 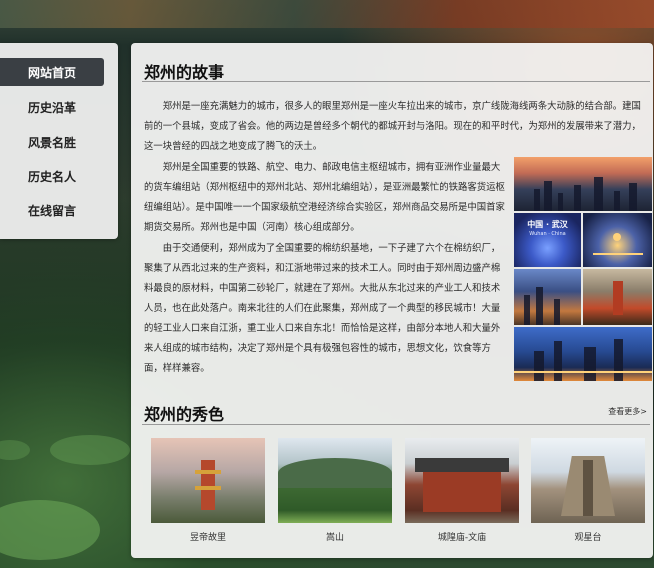 What do you see at coordinates (547, 297) in the screenshot?
I see `city-dusk-skyline-photo` at bounding box center [547, 297].